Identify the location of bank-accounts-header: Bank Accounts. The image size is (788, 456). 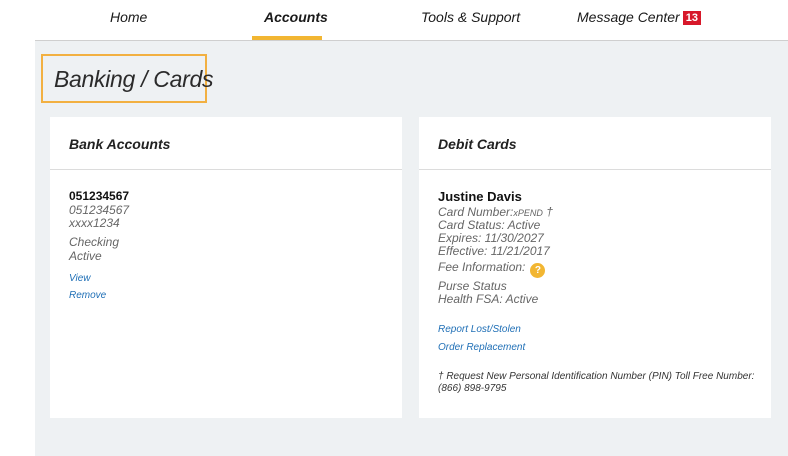
(226, 143).